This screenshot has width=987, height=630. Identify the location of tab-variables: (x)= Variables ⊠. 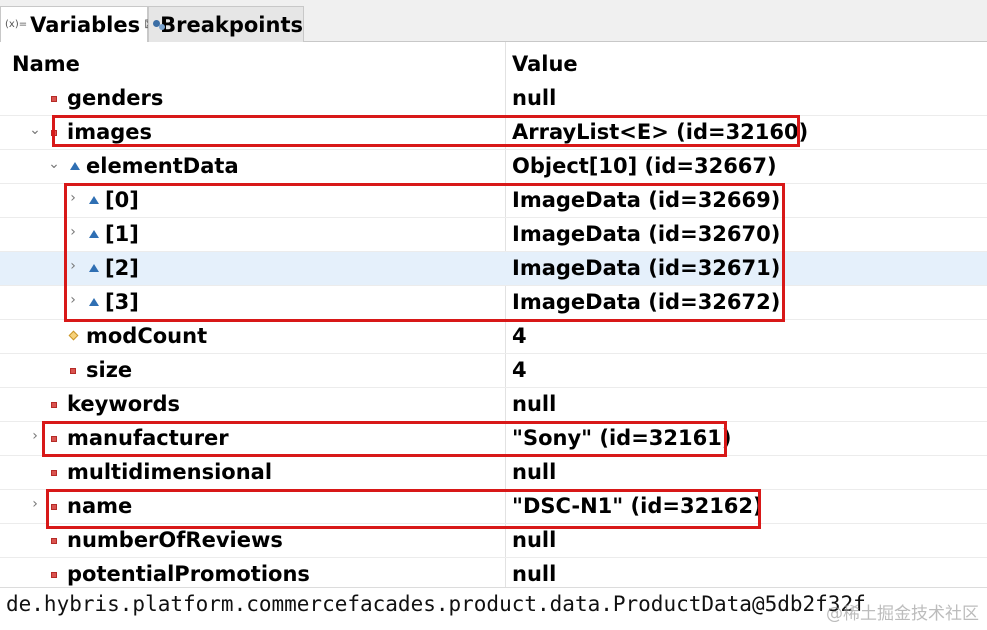
(77, 24).